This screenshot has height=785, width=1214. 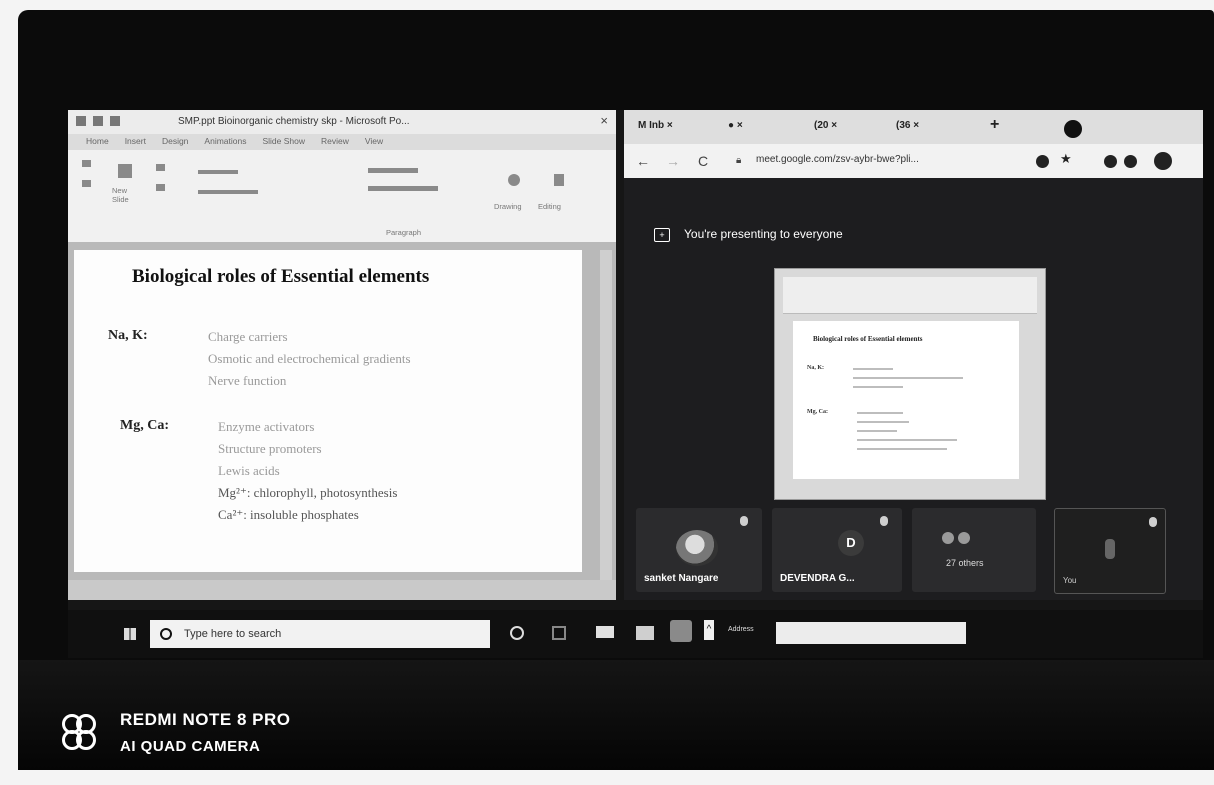 I want to click on tab-home: Home, so click(x=97, y=141).